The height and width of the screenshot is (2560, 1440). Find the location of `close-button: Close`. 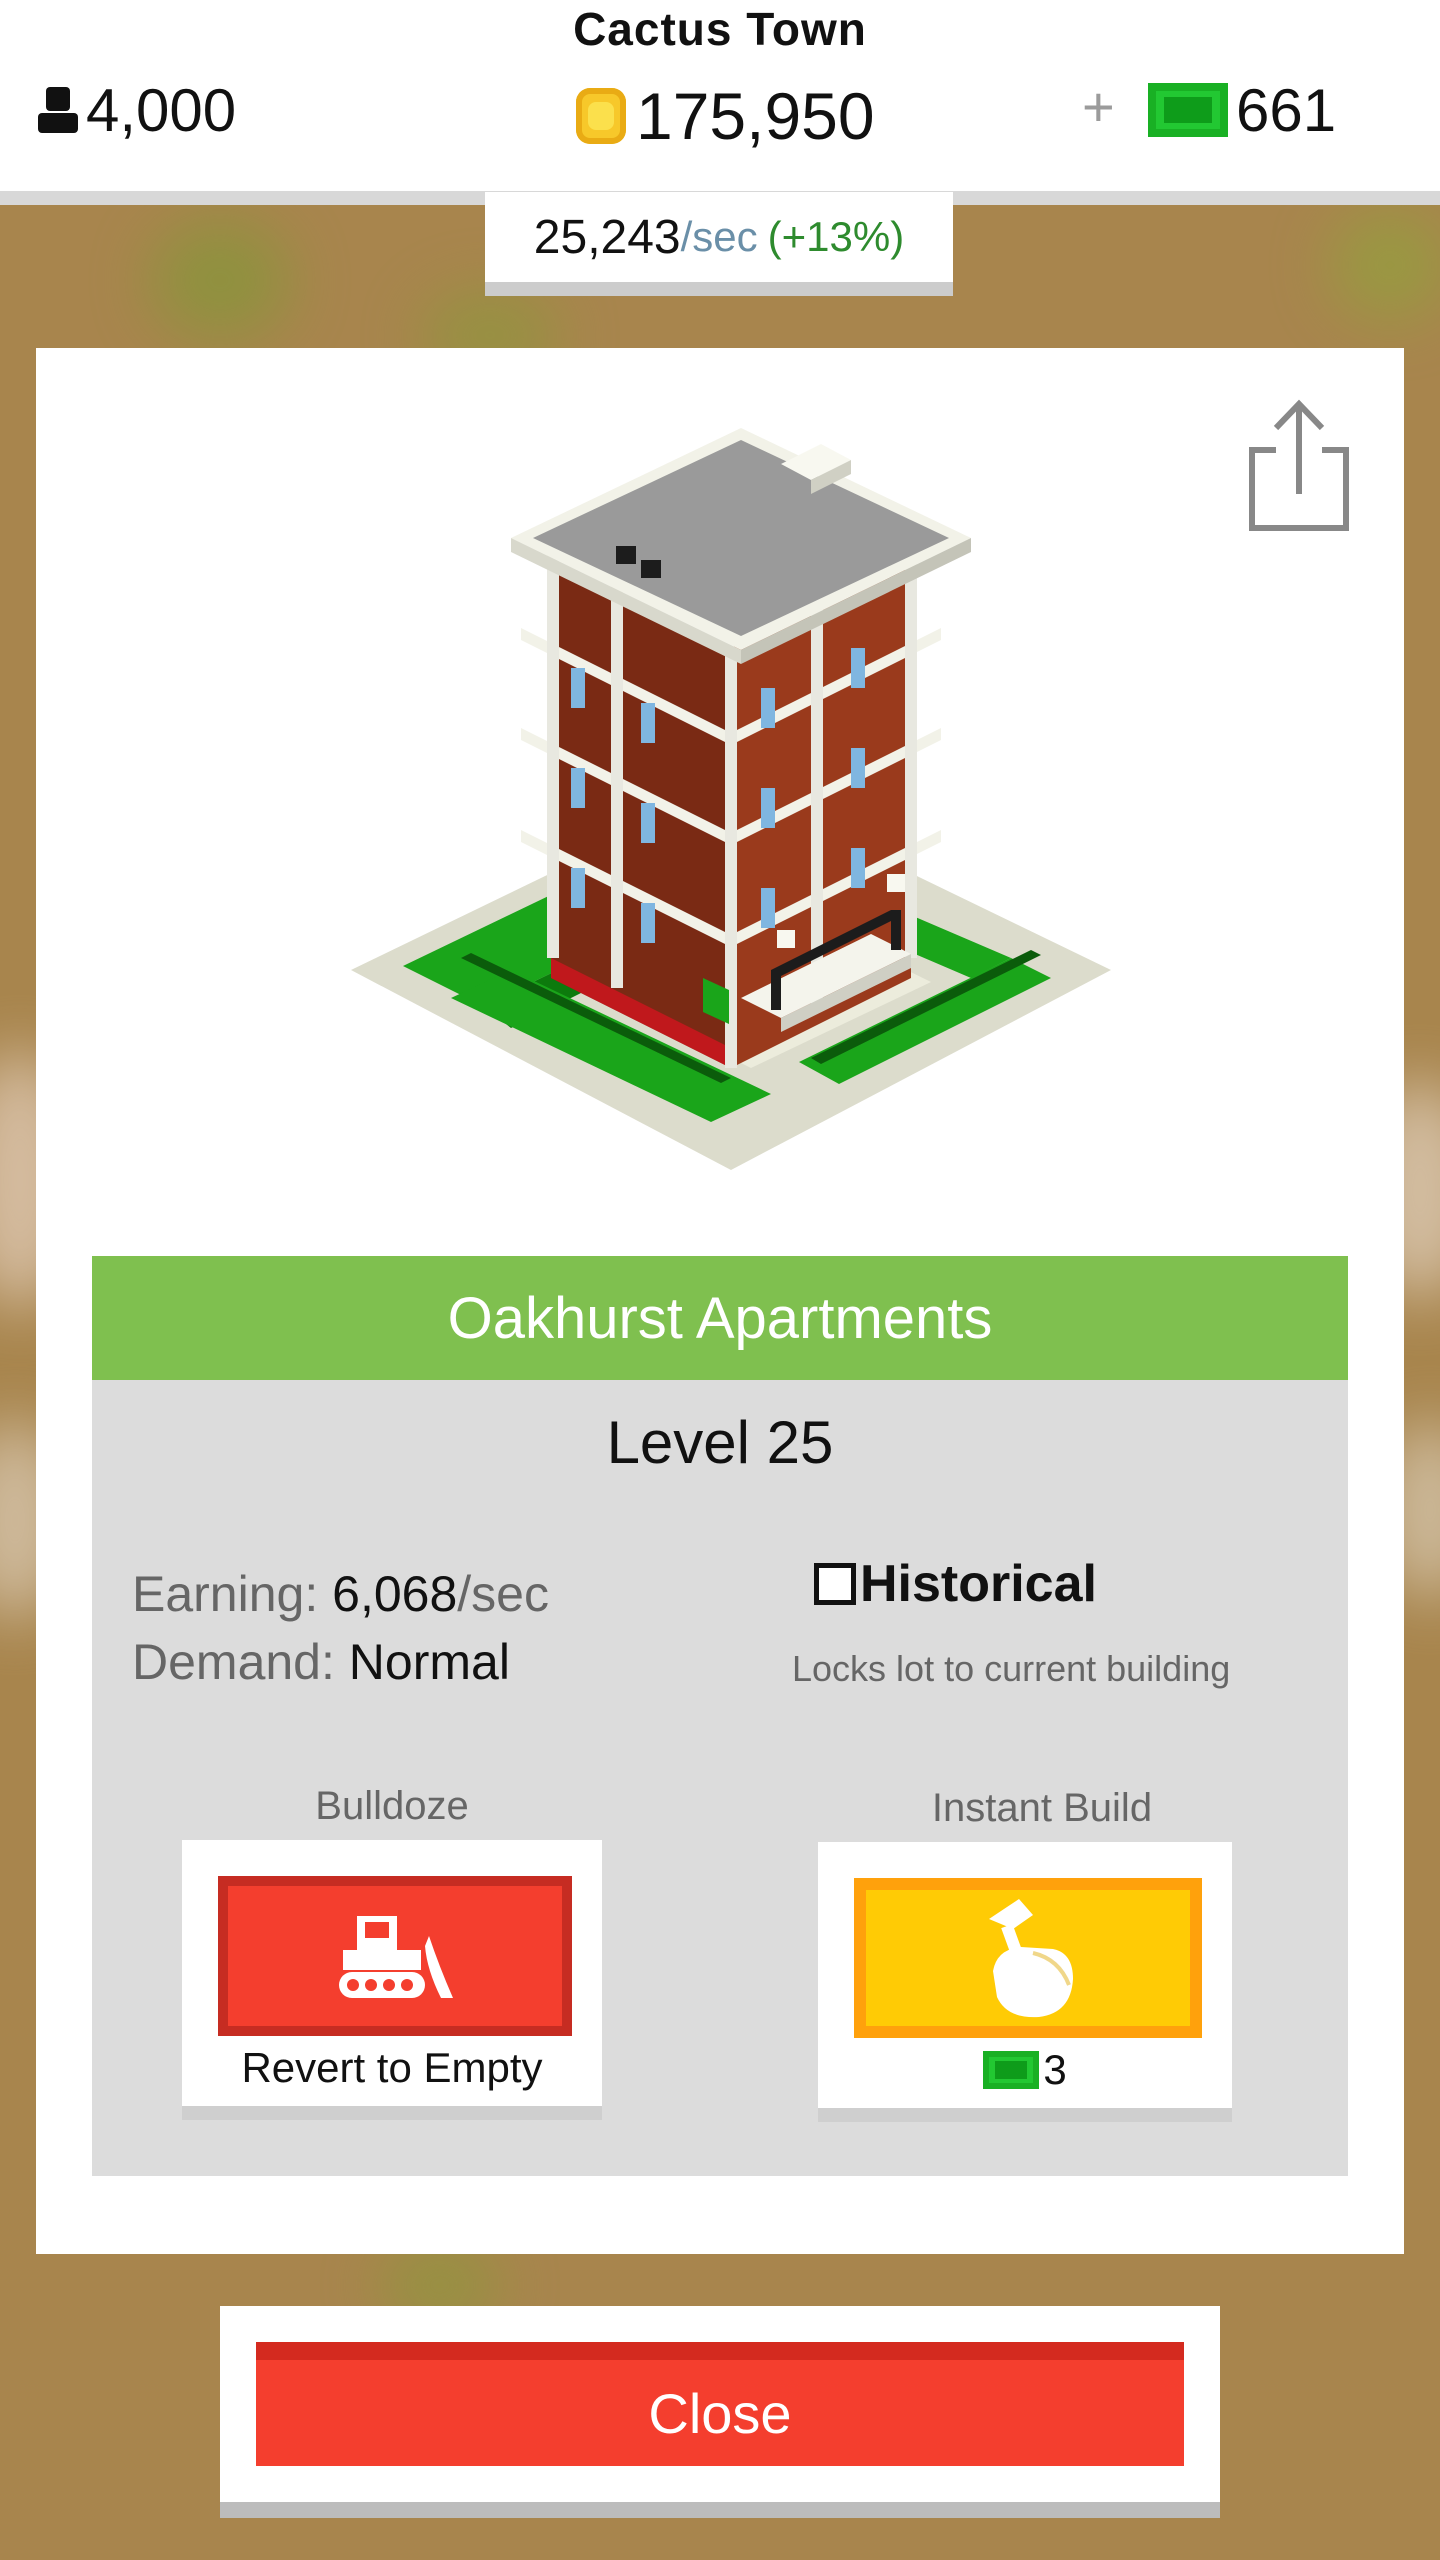

close-button: Close is located at coordinates (720, 2404).